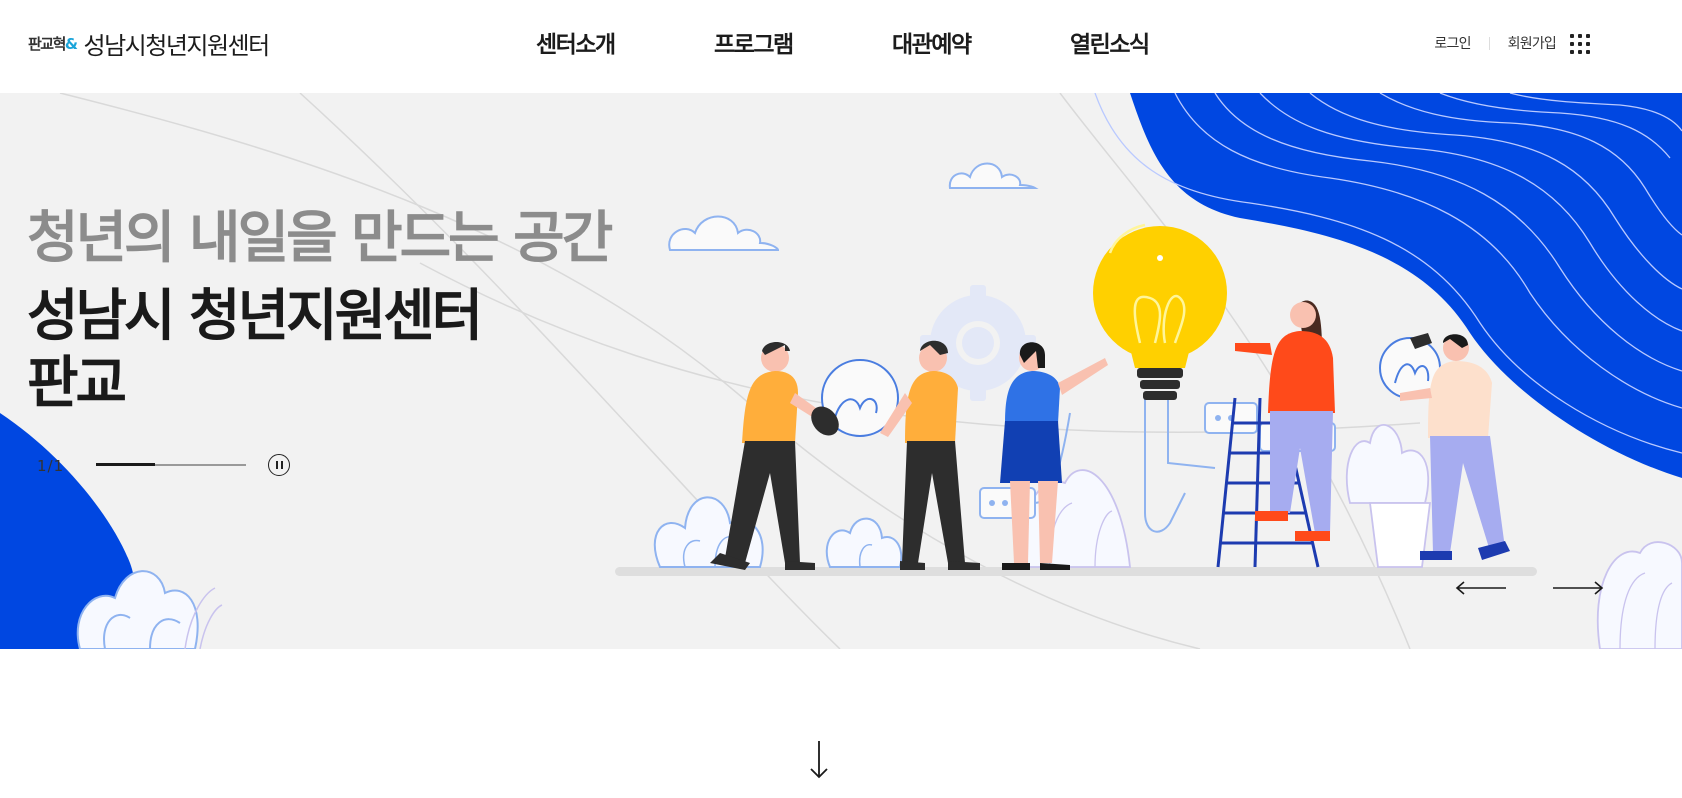  Describe the element at coordinates (1489, 43) in the screenshot. I see `util-divider` at that location.